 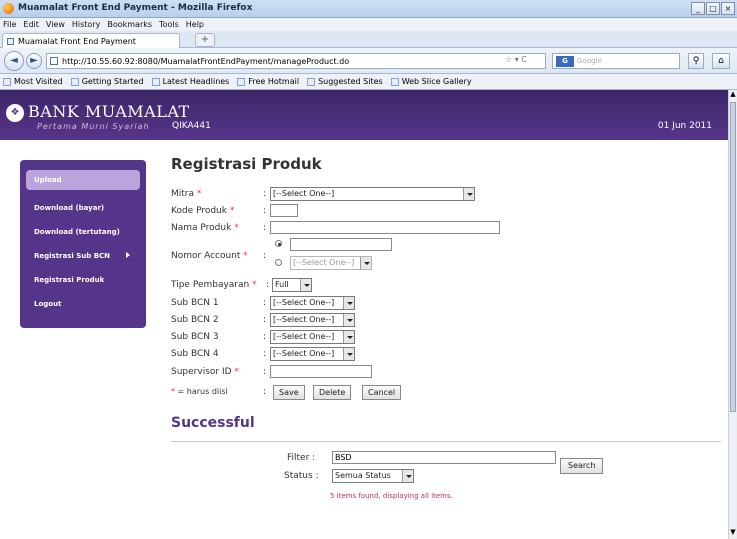 What do you see at coordinates (209, 256) in the screenshot?
I see `label-nomor-account: Nomor Account *` at bounding box center [209, 256].